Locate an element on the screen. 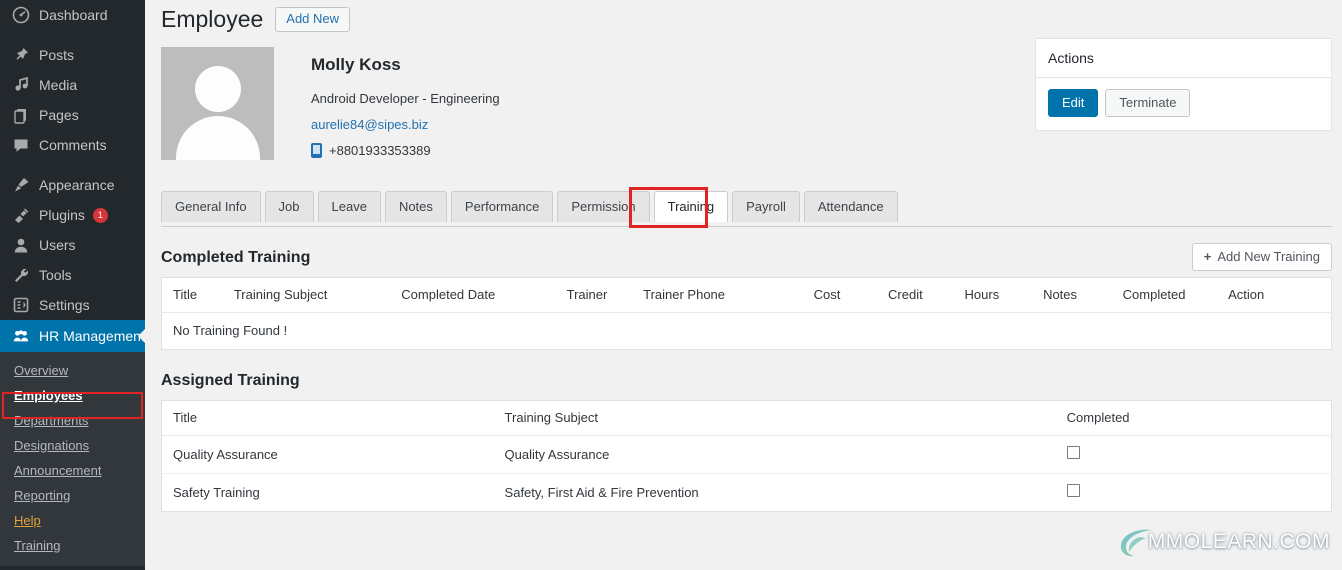 The image size is (1342, 570). sidebar-item-hr-management: HR Management is located at coordinates (73, 336).